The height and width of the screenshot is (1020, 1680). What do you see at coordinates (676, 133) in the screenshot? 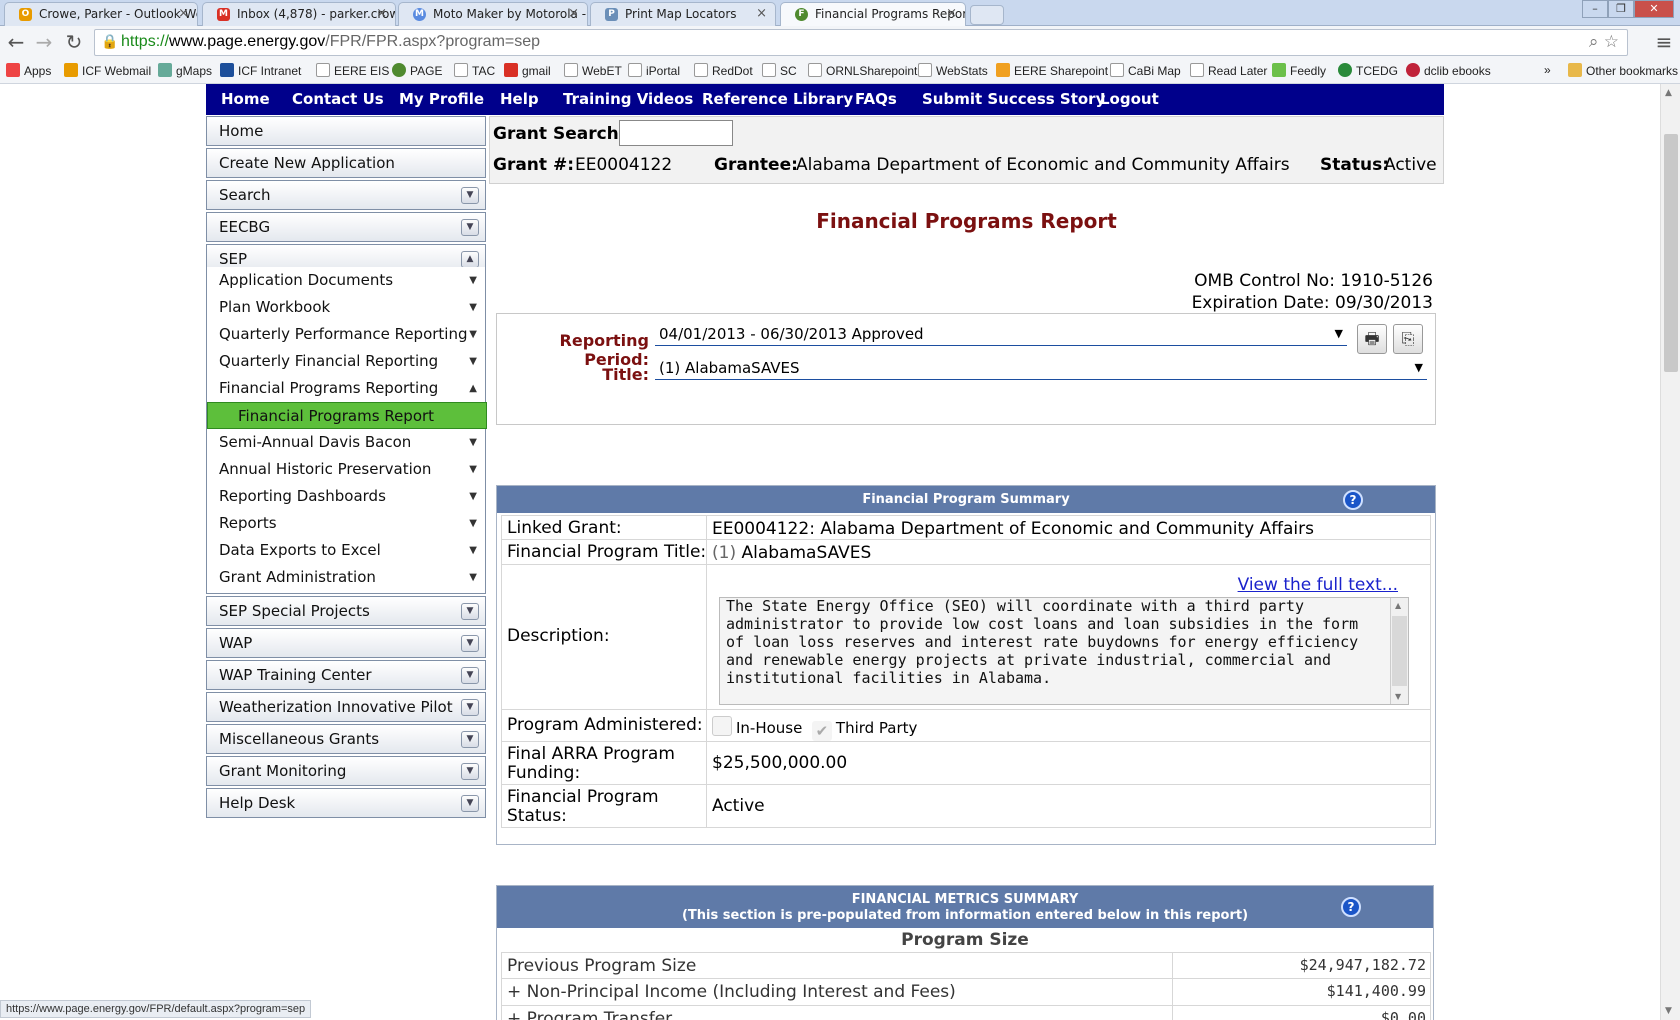
I see `grant-search-input` at bounding box center [676, 133].